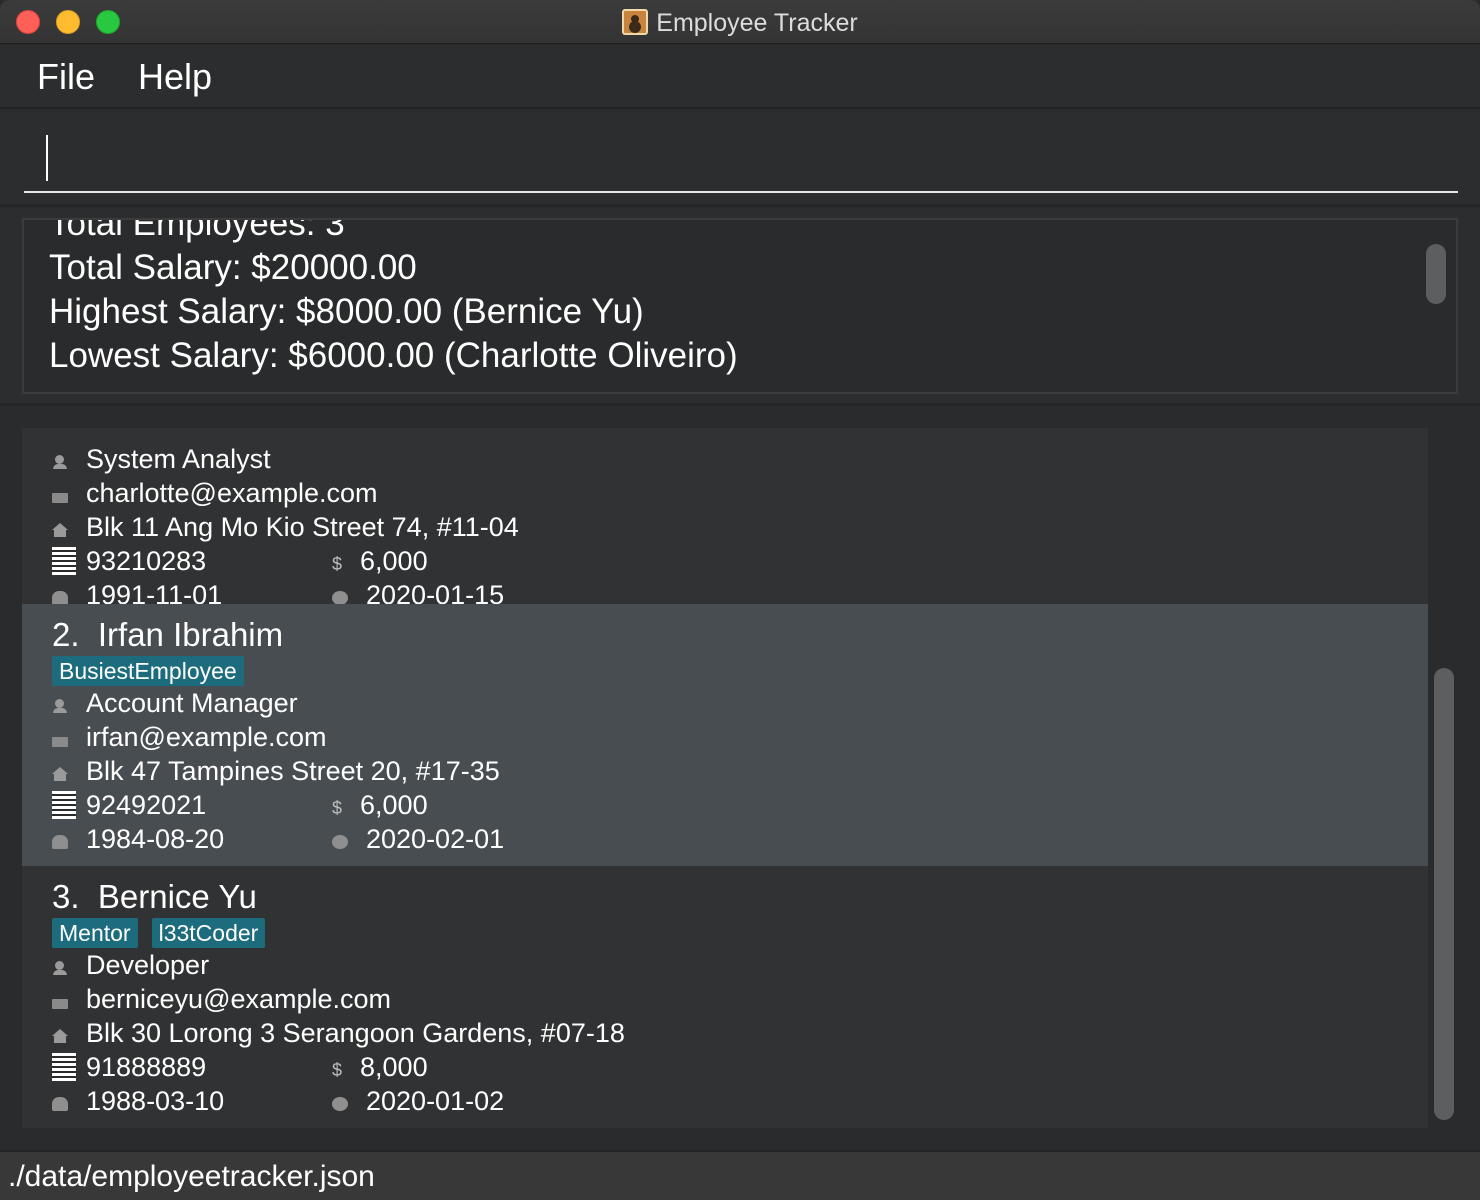 Image resolution: width=1480 pixels, height=1200 pixels. I want to click on email-field: charlotte@example.com, so click(215, 493).